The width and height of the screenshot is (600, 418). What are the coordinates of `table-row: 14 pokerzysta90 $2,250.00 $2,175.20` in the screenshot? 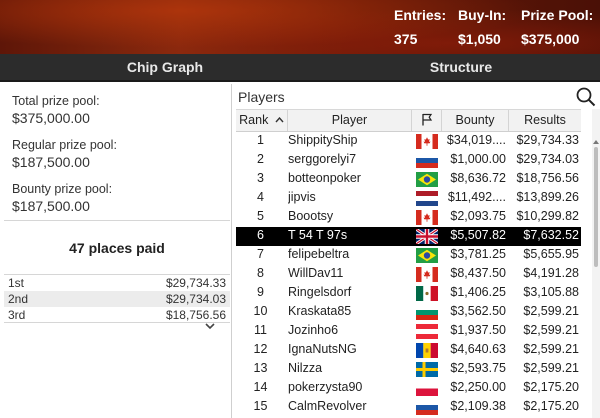 It's located at (408, 388).